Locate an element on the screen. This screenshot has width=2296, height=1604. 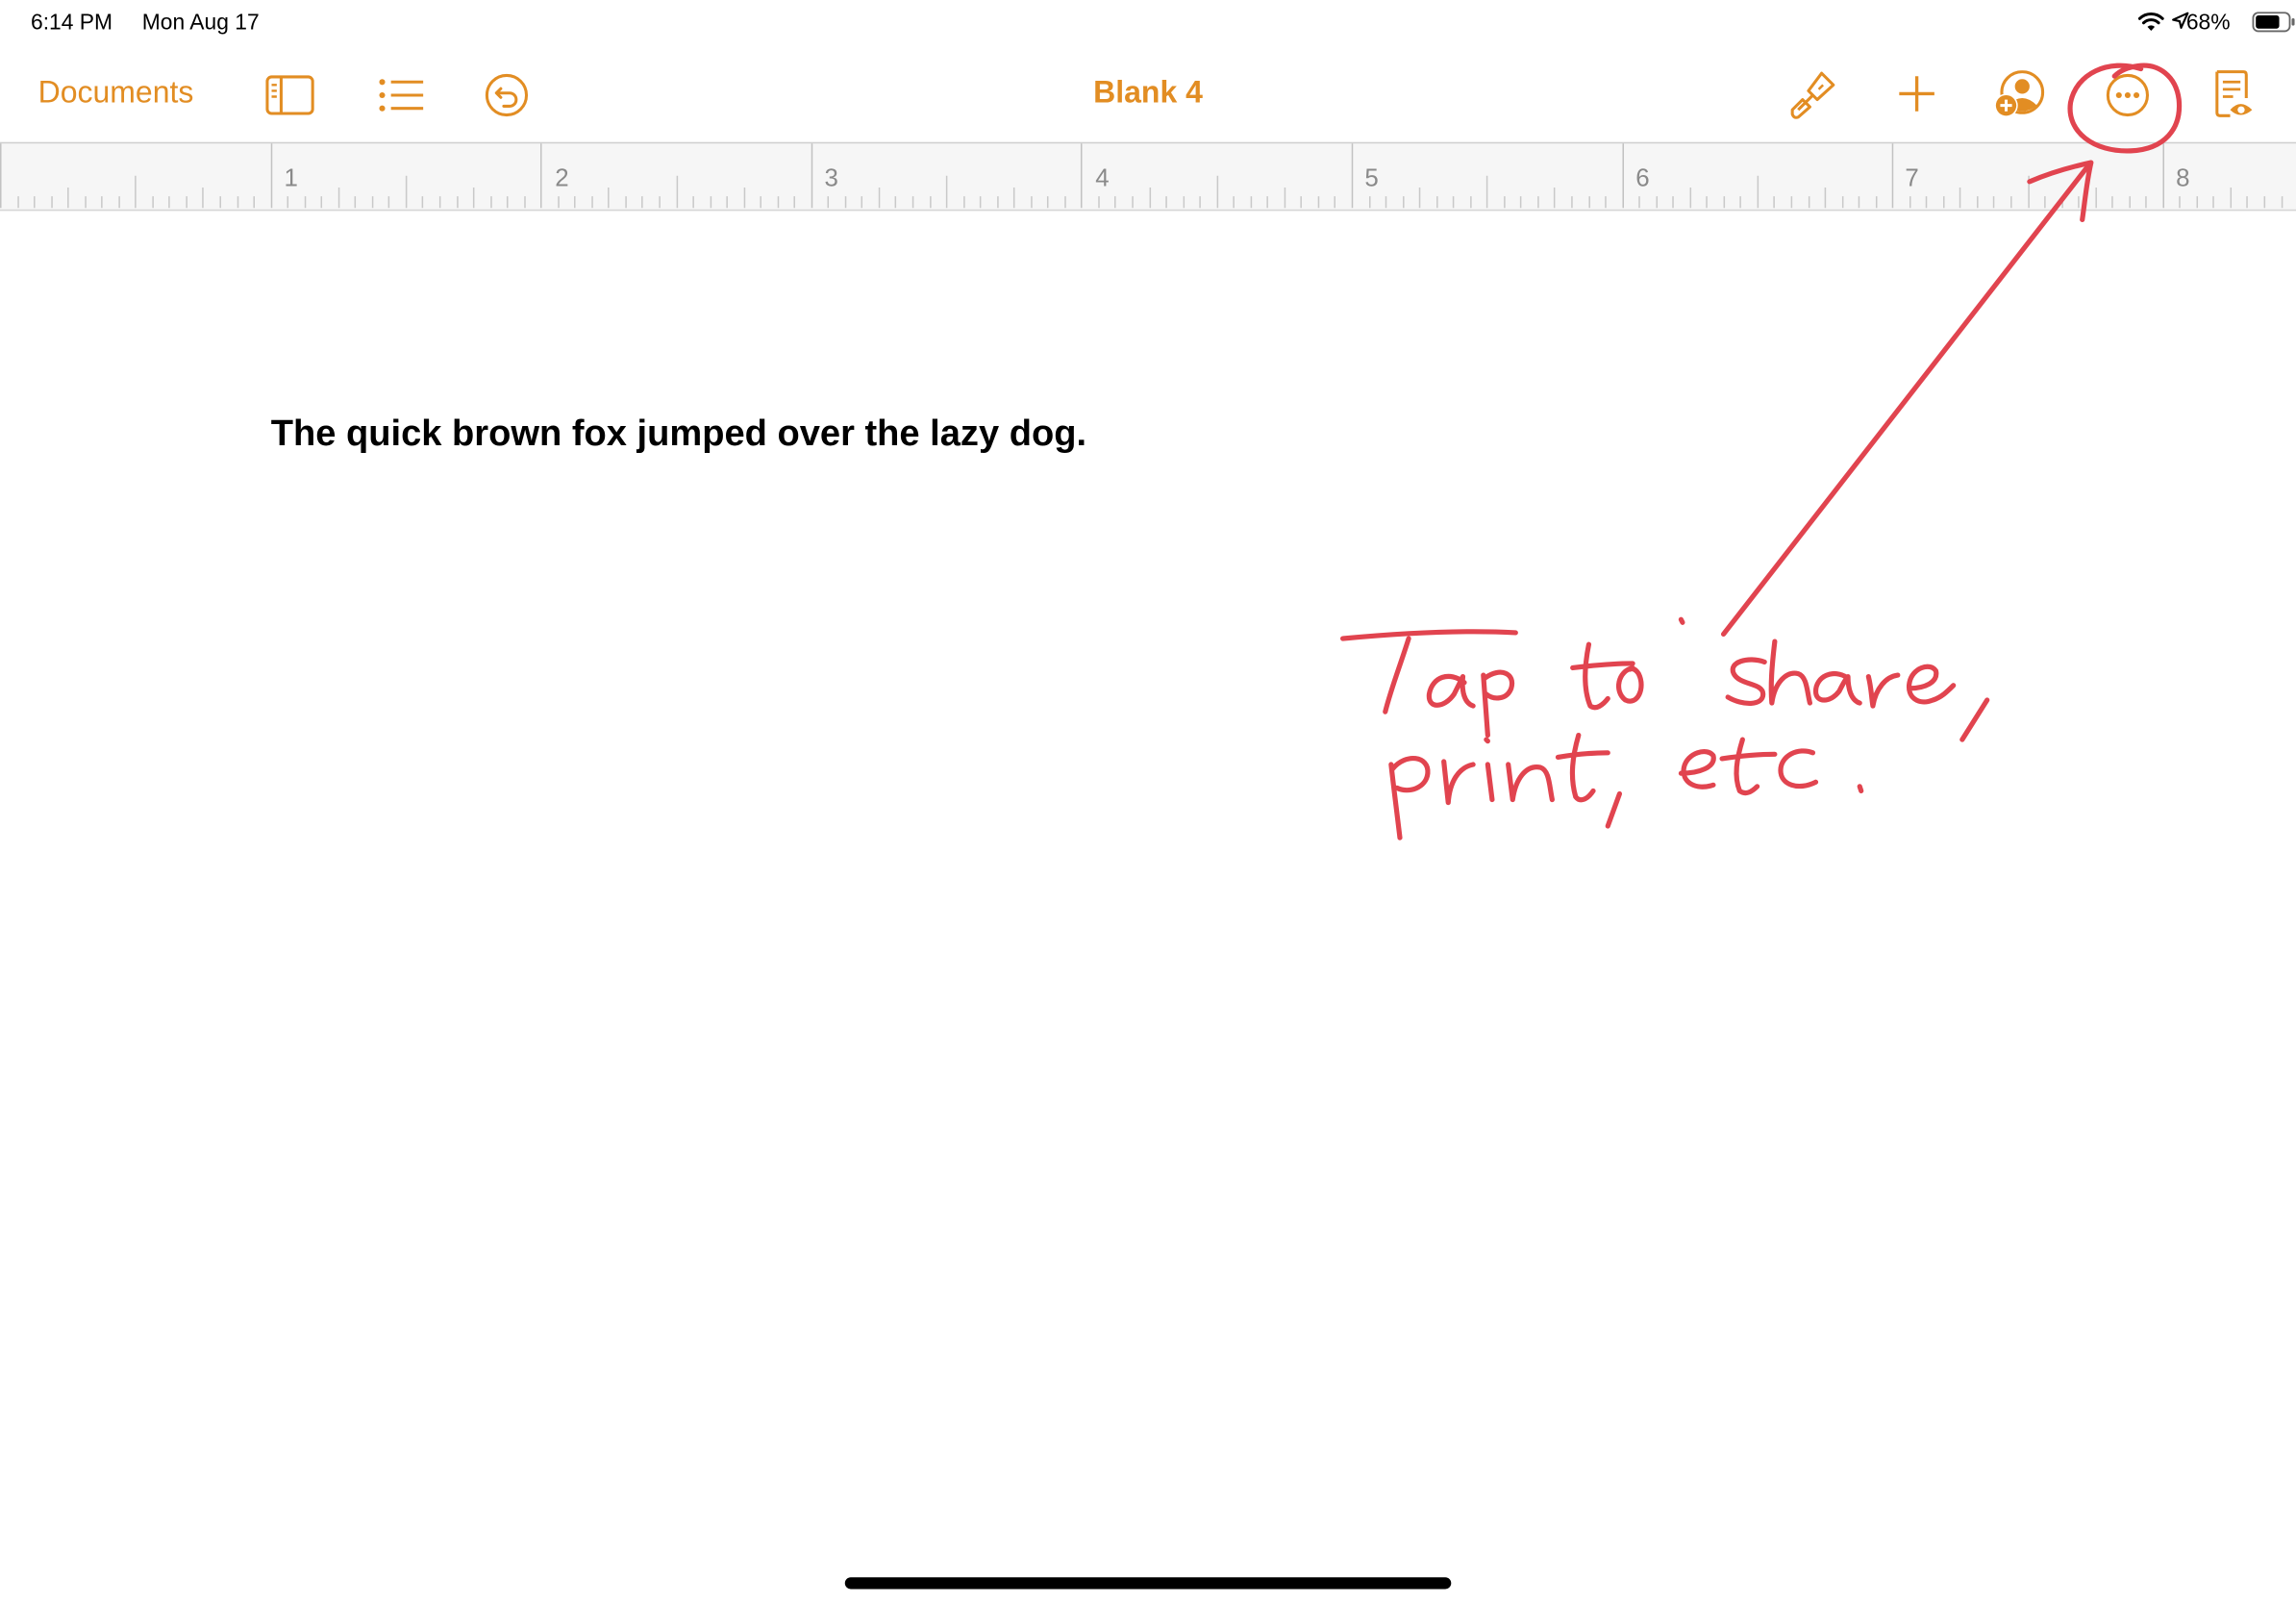
paintbrush-icon is located at coordinates (1812, 95).